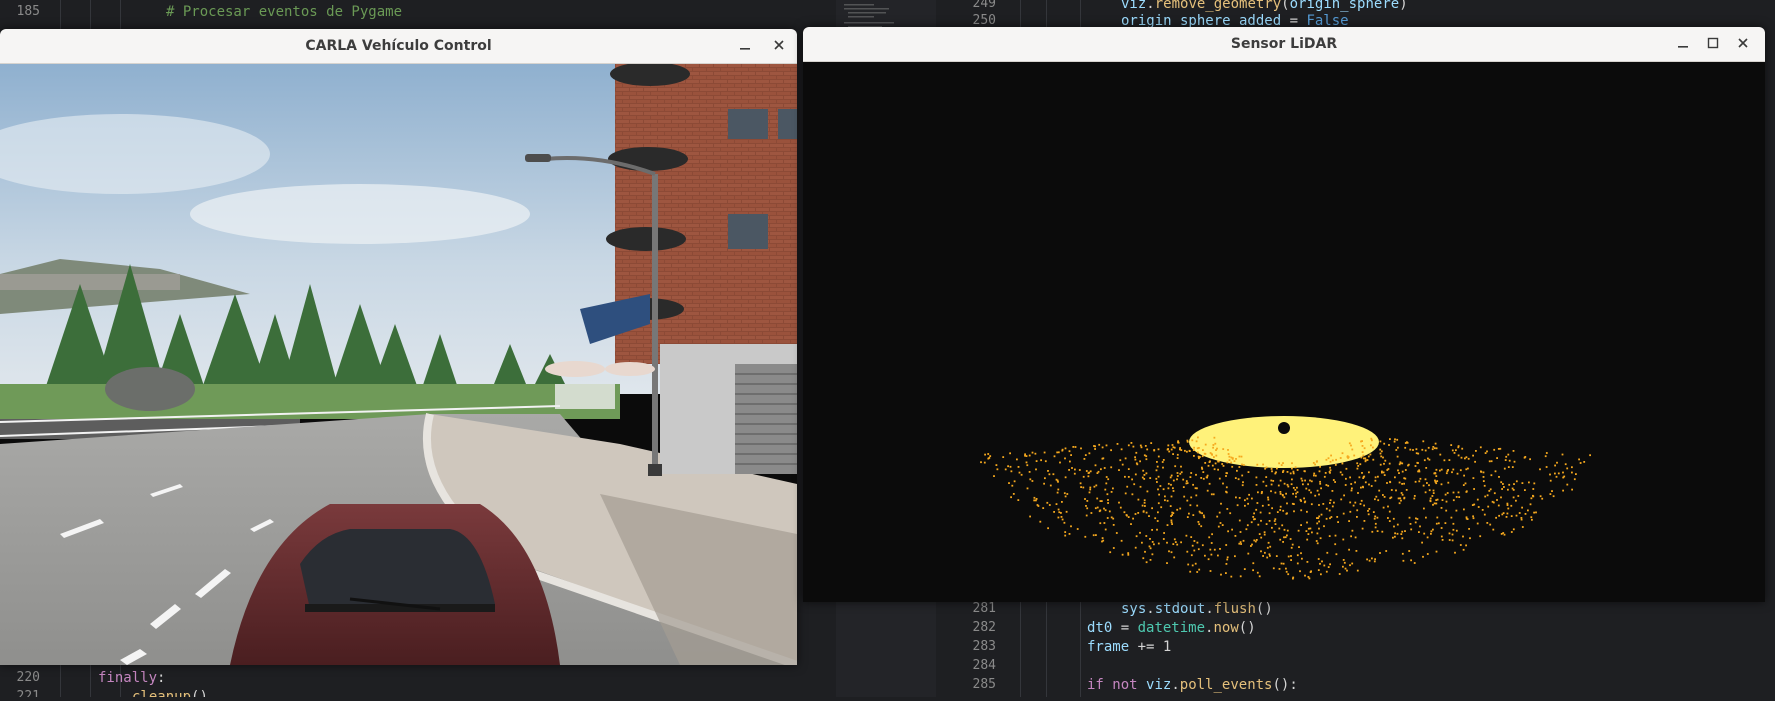 The height and width of the screenshot is (701, 1775). Describe the element at coordinates (1197, 609) in the screenshot. I see `code-line: sys.stdout.flush()` at that location.